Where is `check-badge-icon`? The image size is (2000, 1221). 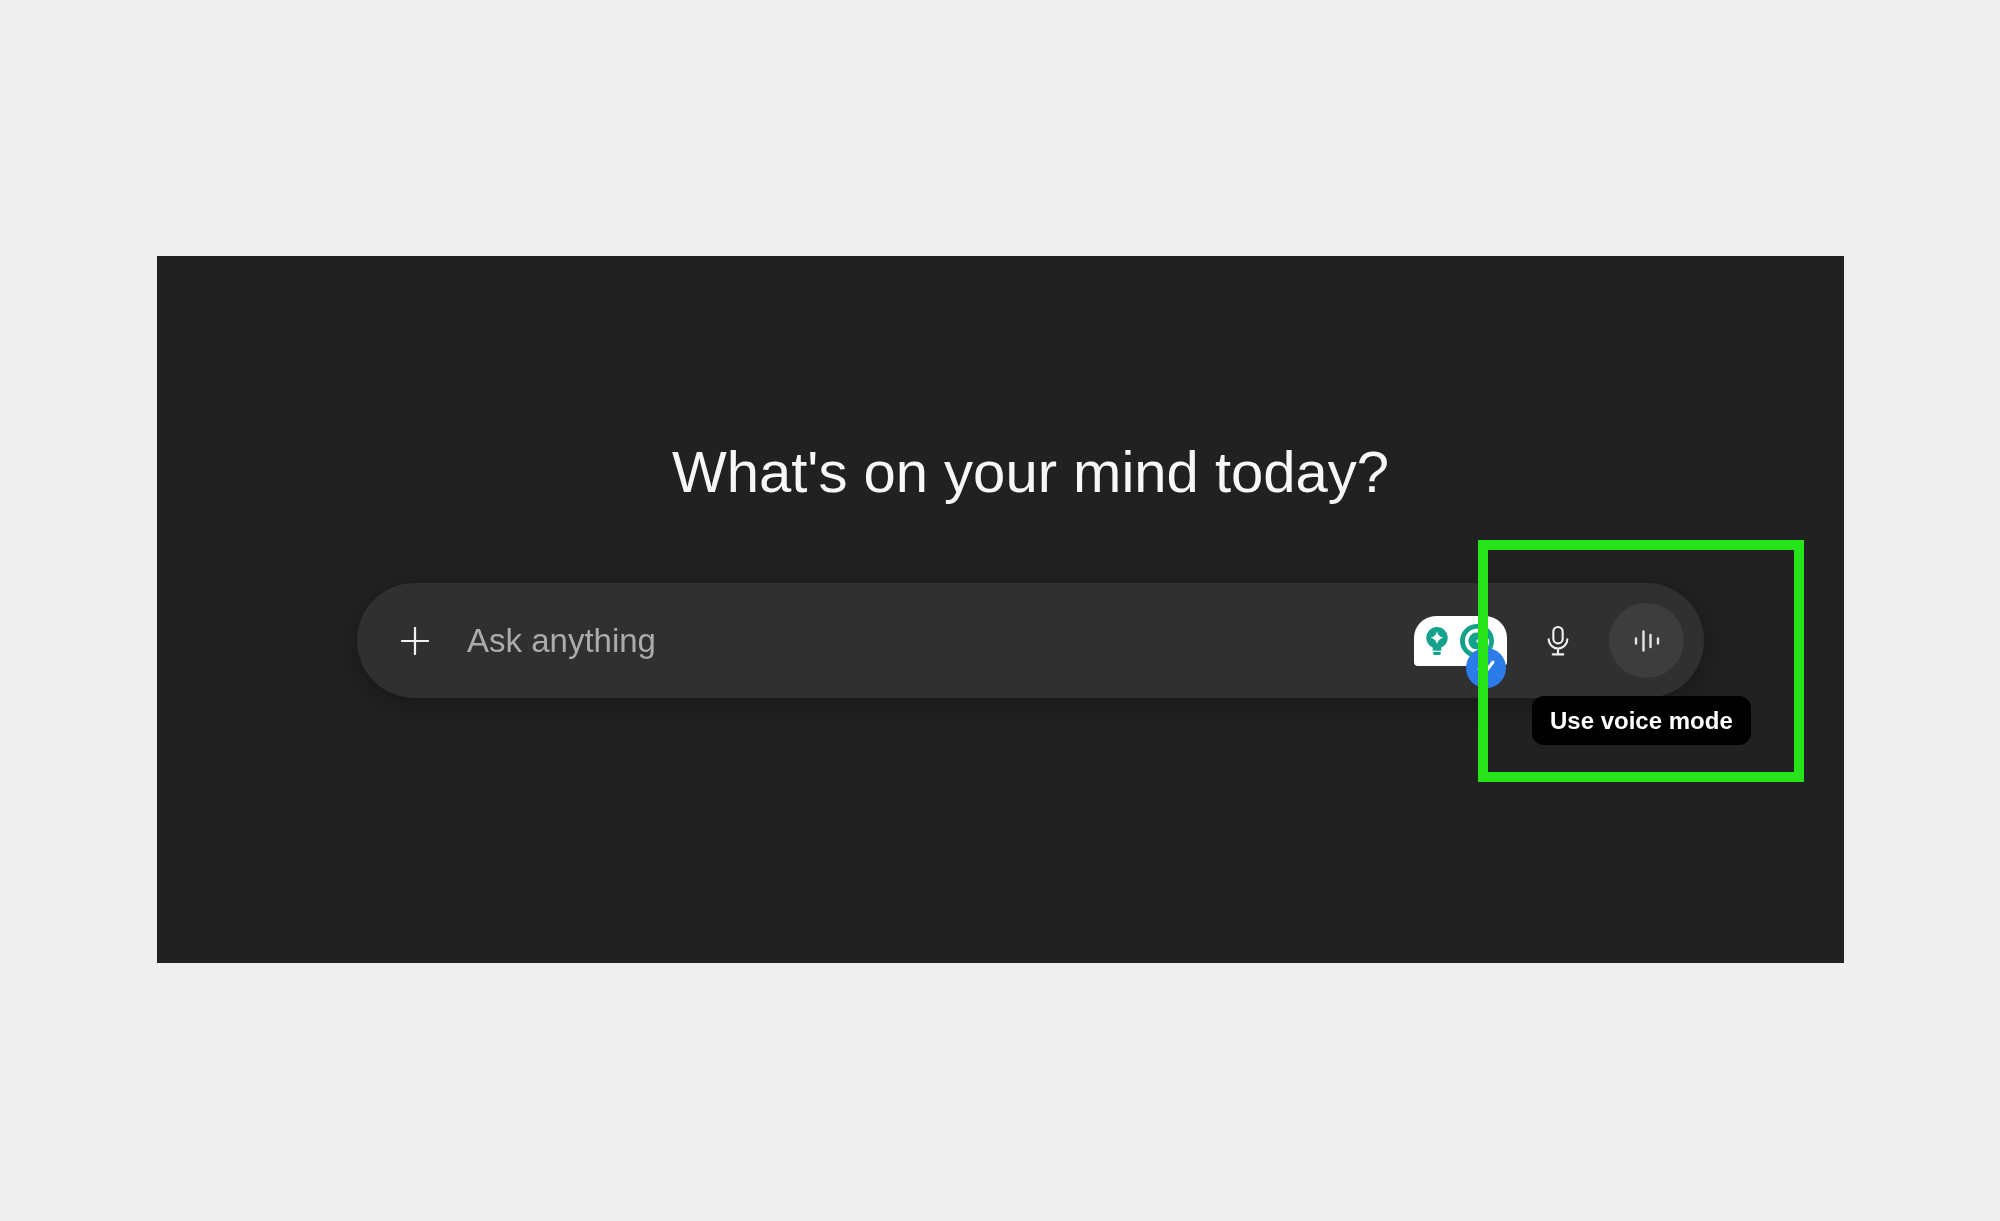 check-badge-icon is located at coordinates (1486, 667).